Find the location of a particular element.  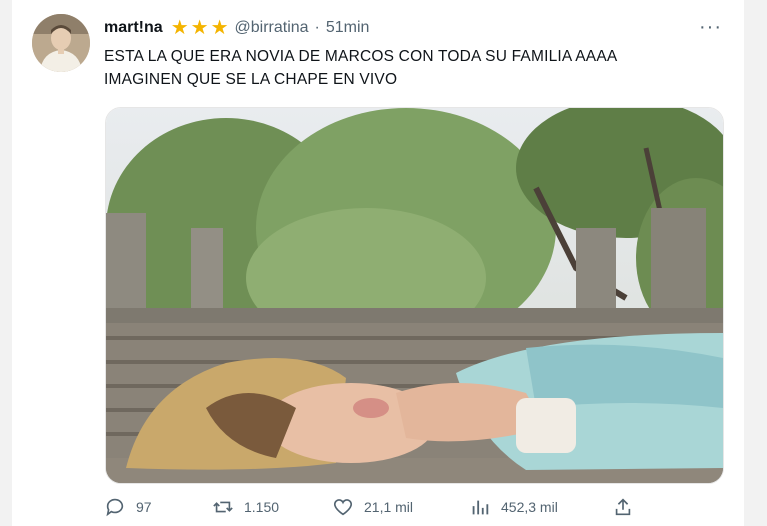

tweet-text-line: IMAGINEN QUE SE LA CHAPE EN VIVO is located at coordinates (251, 79).